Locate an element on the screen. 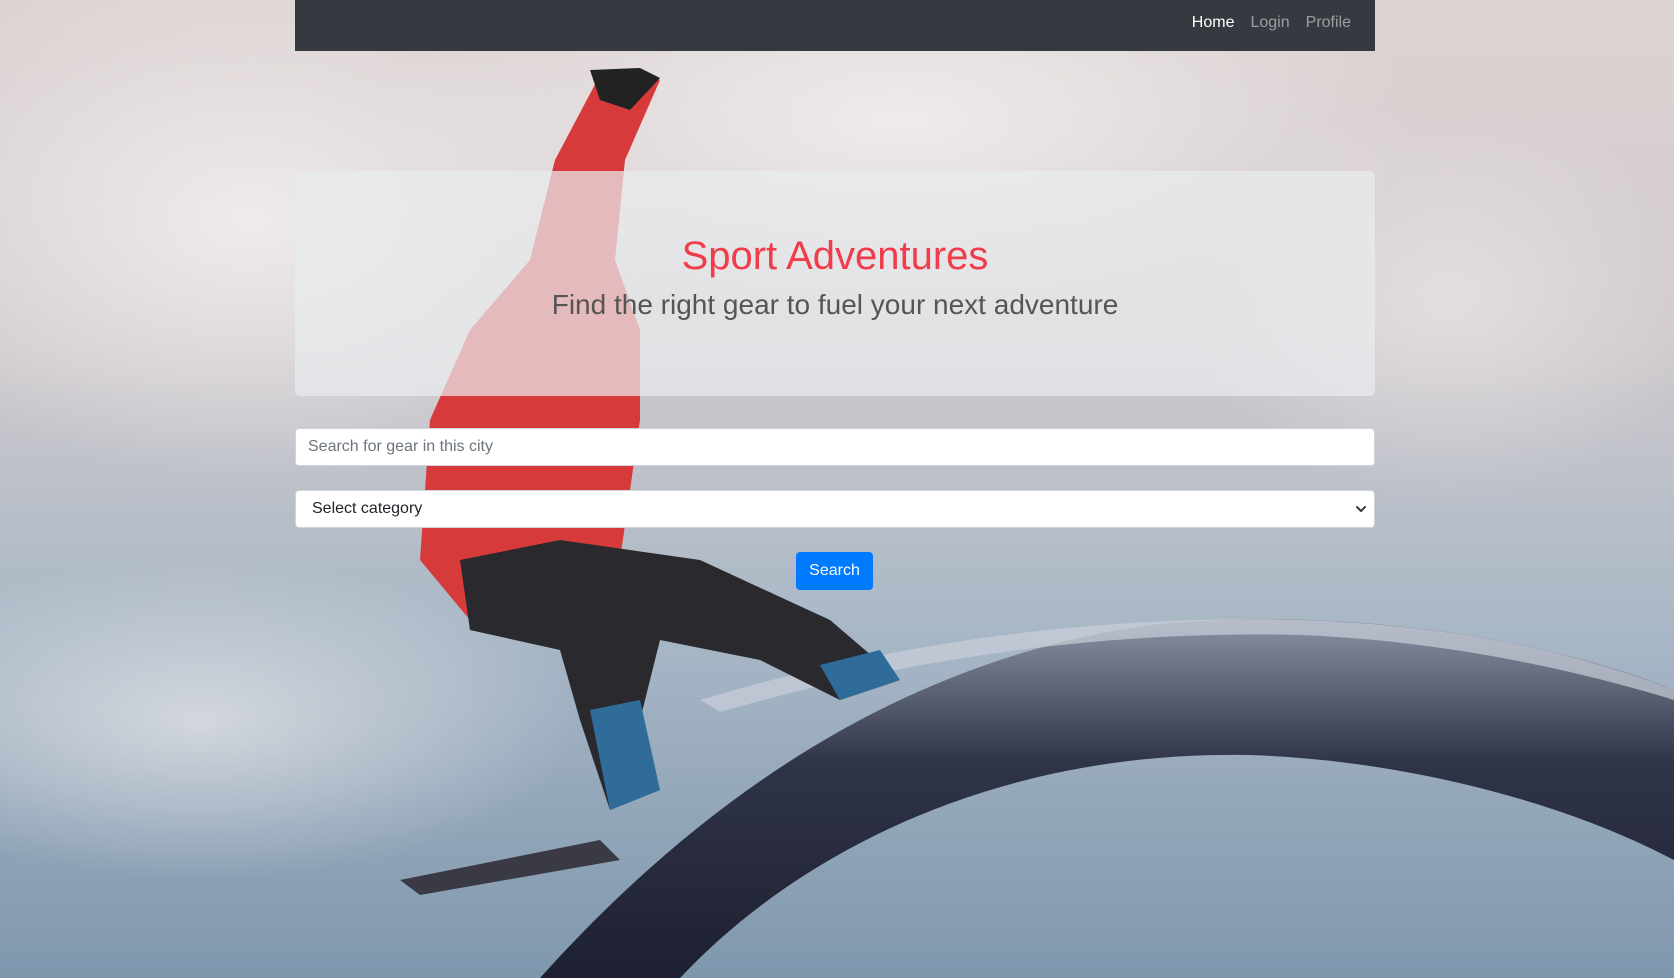 The height and width of the screenshot is (978, 1674). category-select: Select category is located at coordinates (835, 509).